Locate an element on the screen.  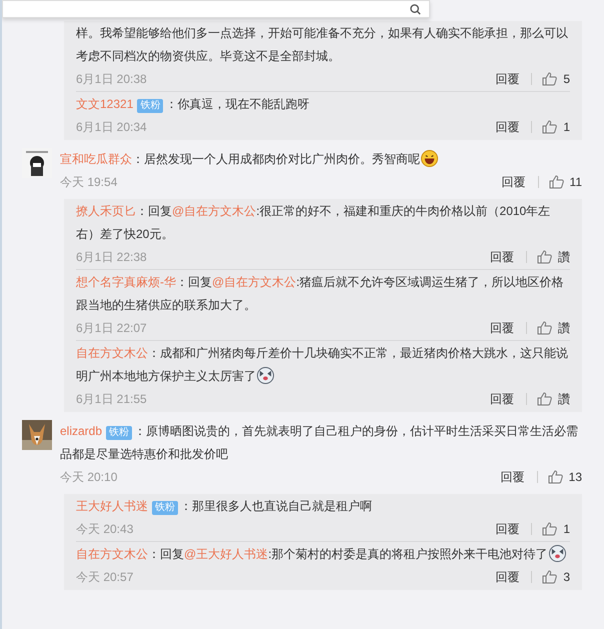
search-field is located at coordinates (216, 9).